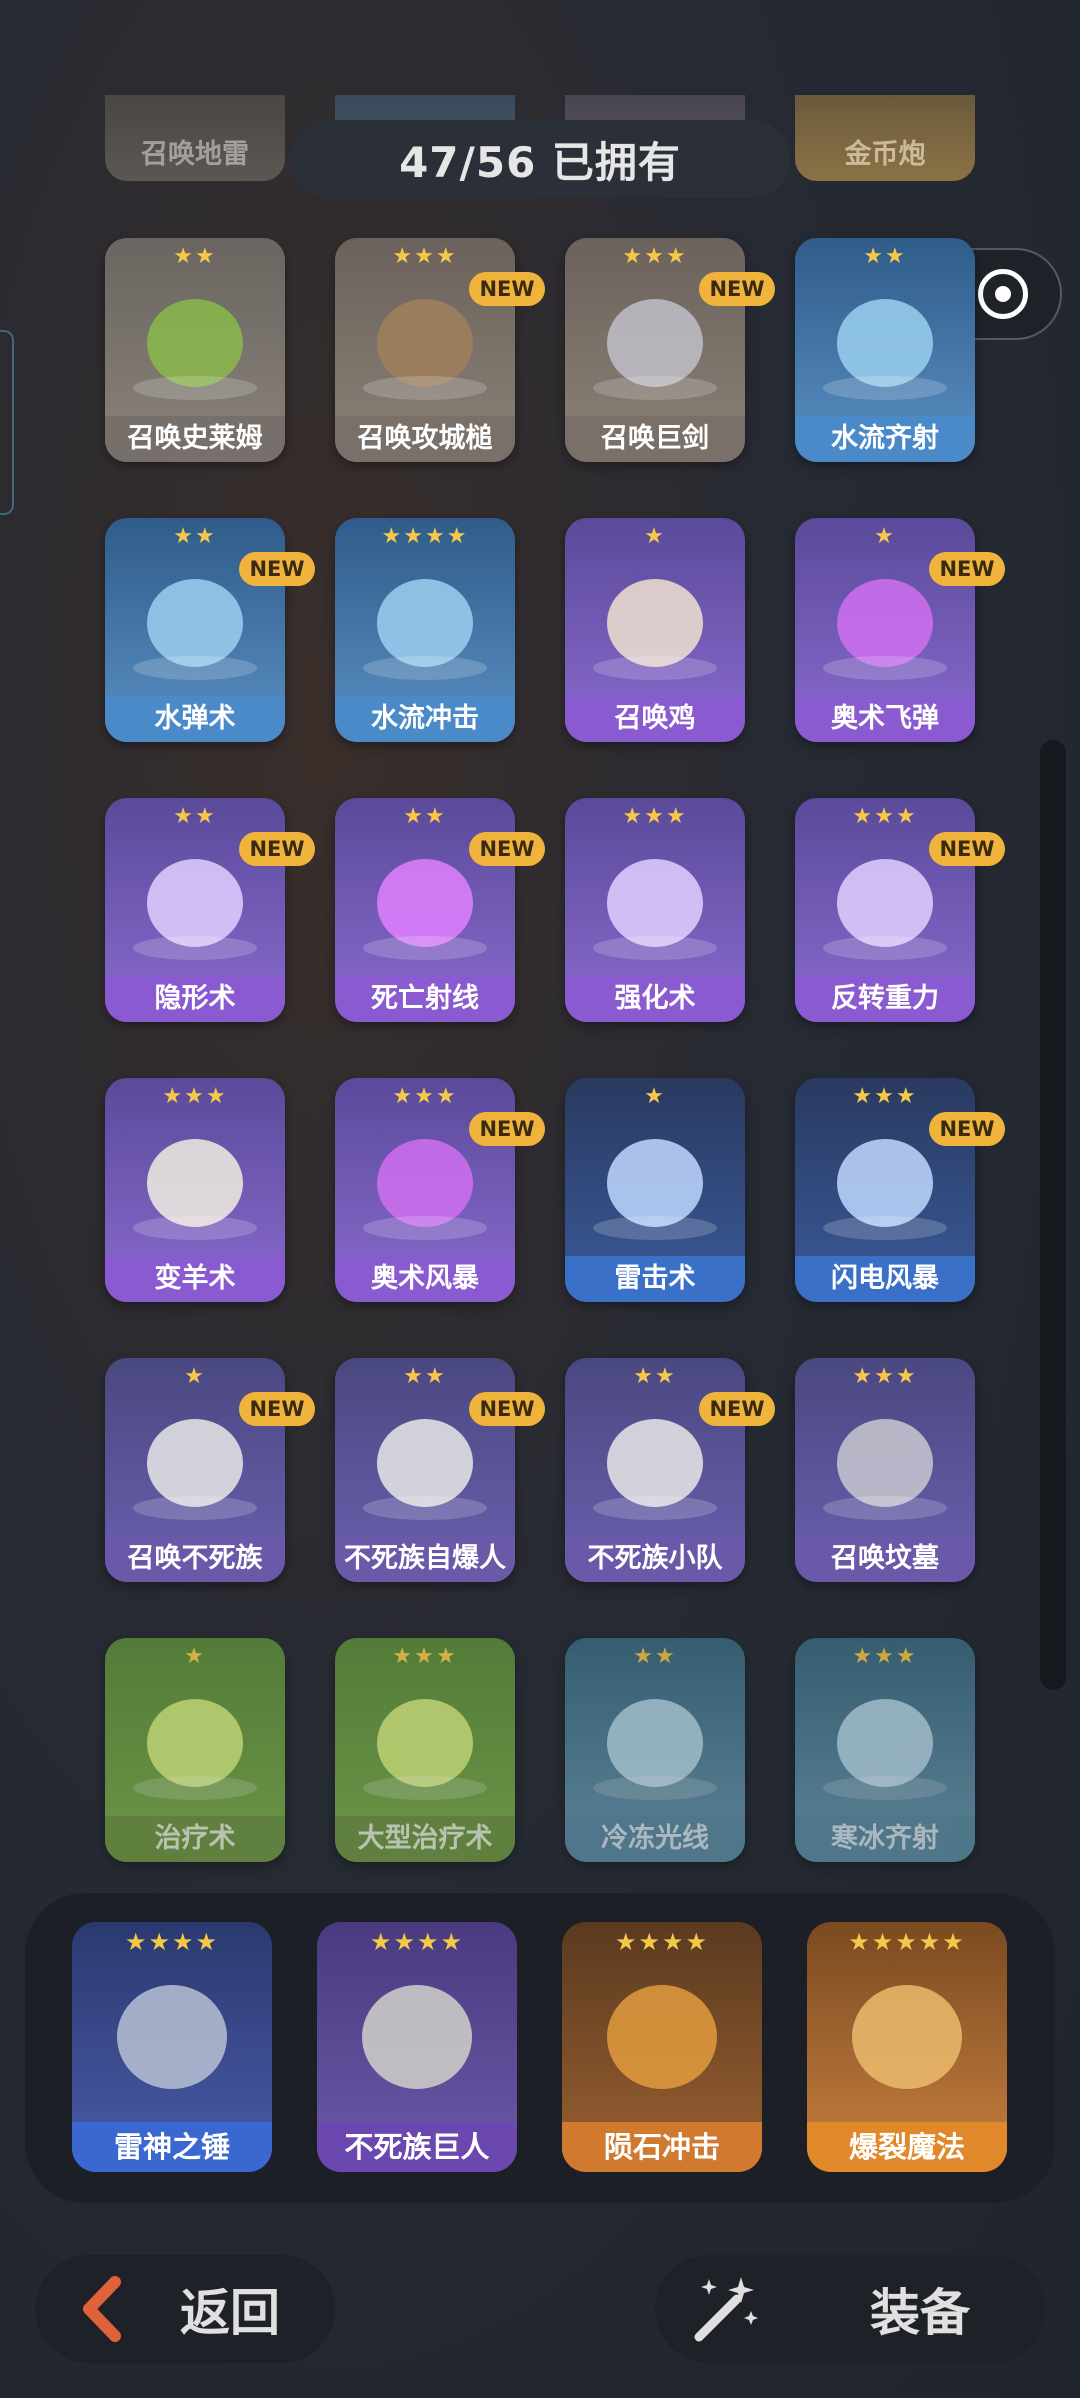 The height and width of the screenshot is (2398, 1080). What do you see at coordinates (195, 1750) in the screenshot?
I see `spell-card: ★ 治疗术` at bounding box center [195, 1750].